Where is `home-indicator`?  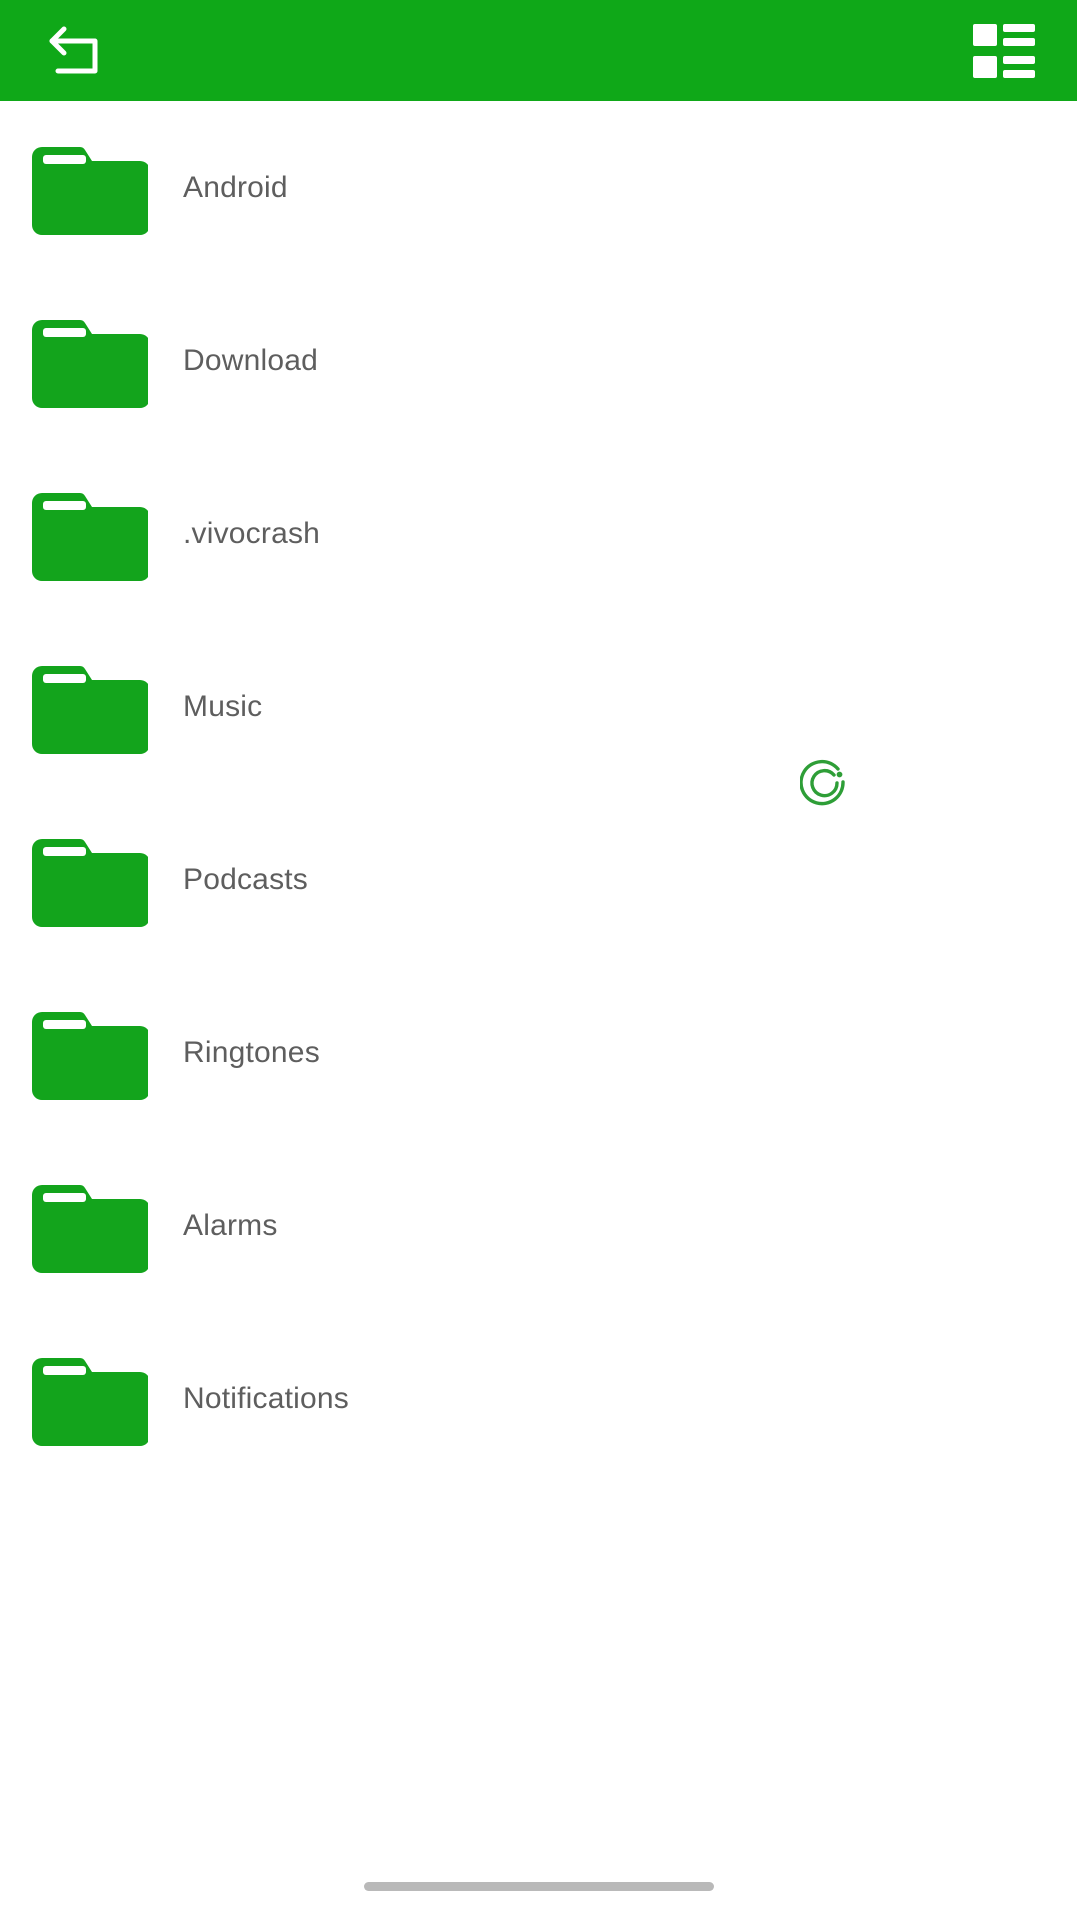
home-indicator is located at coordinates (538, 1886).